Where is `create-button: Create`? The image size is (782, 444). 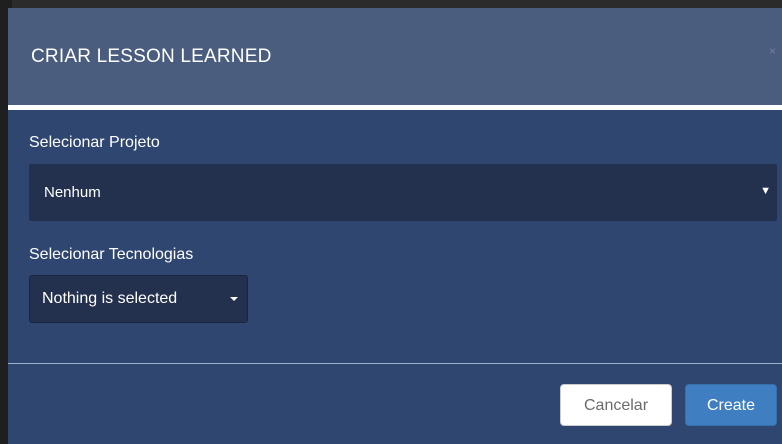
create-button: Create is located at coordinates (731, 405).